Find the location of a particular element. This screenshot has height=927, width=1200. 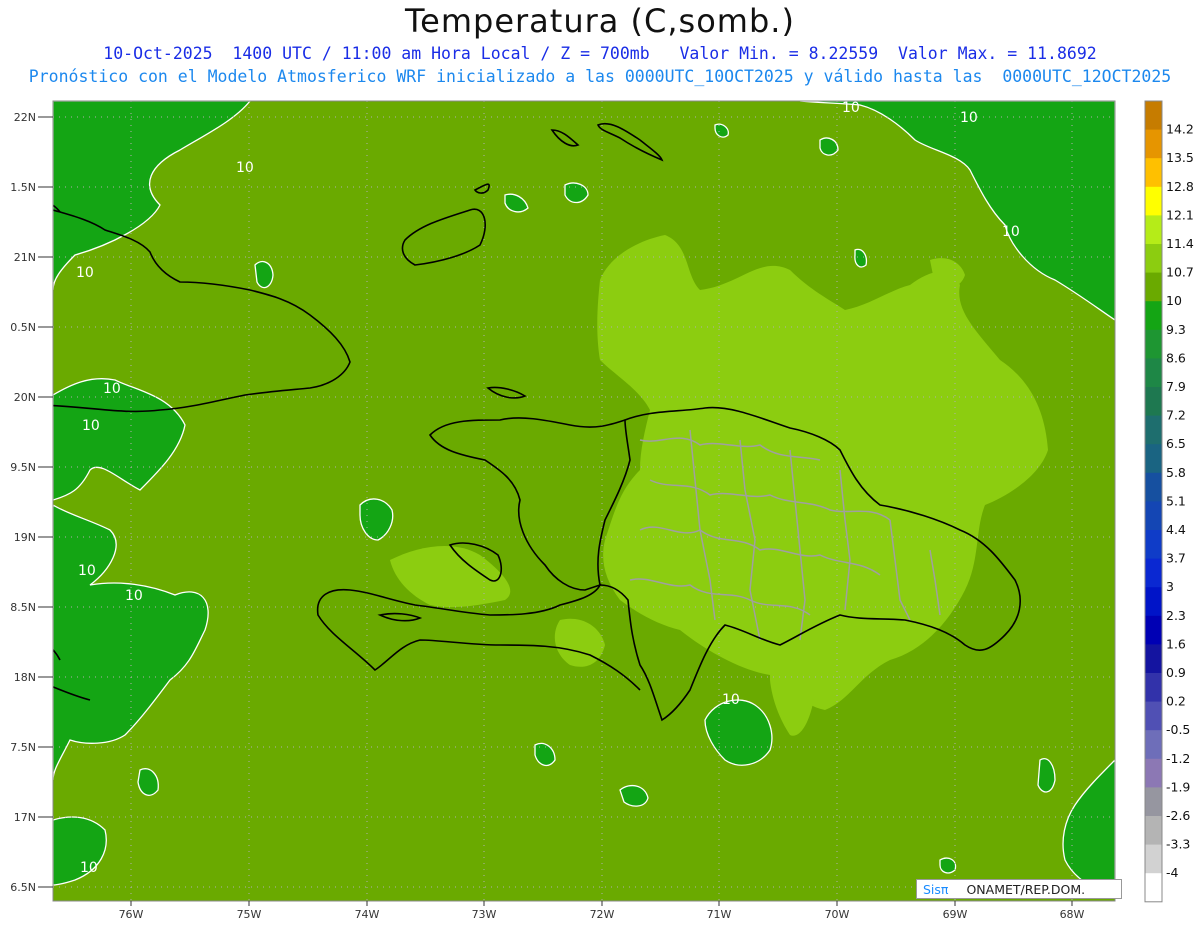

colorbar-label: 0.2 is located at coordinates (1176, 701).